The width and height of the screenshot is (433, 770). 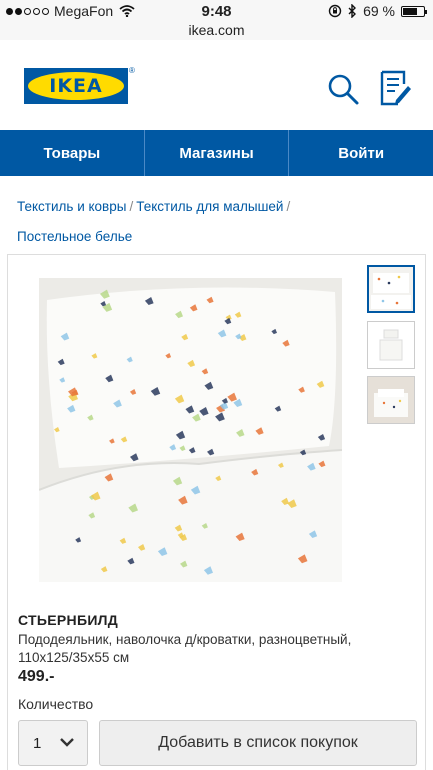 I want to click on chevron-down-icon, so click(x=67, y=742).